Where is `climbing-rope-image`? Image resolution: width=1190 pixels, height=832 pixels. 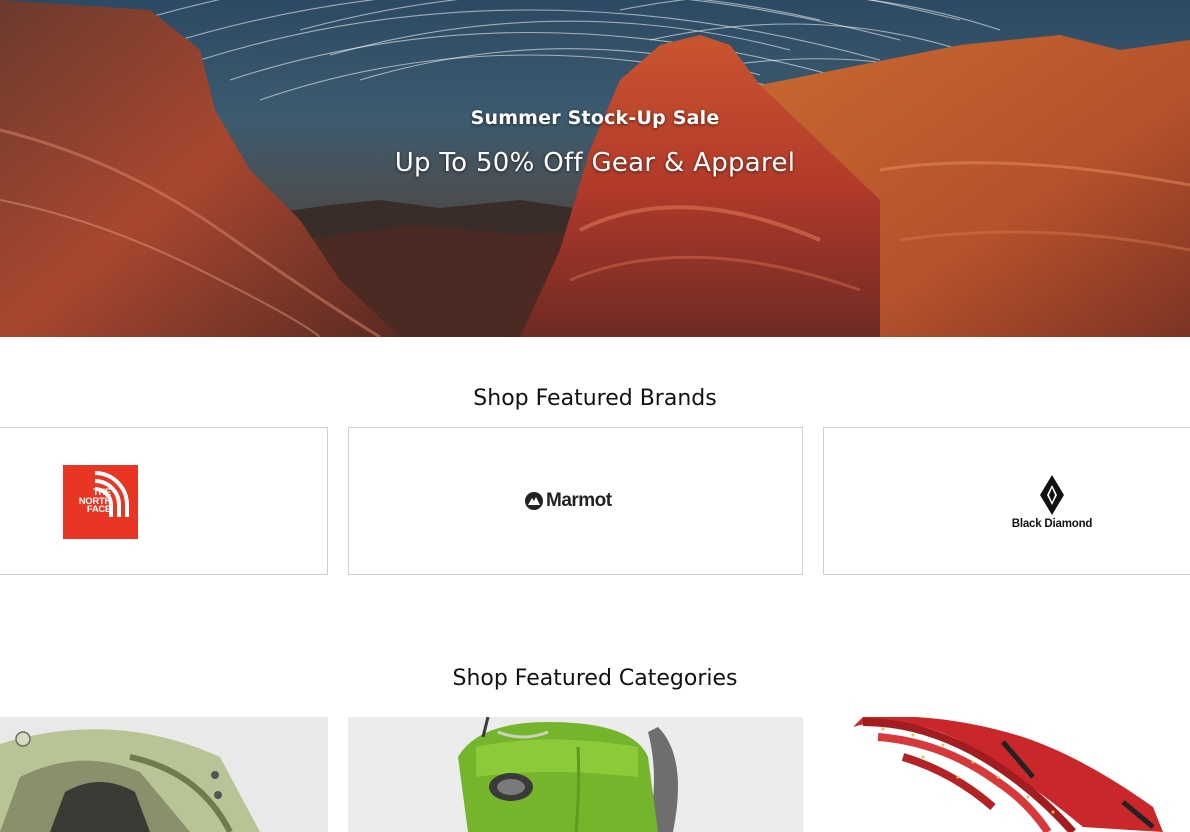
climbing-rope-image is located at coordinates (1006, 774).